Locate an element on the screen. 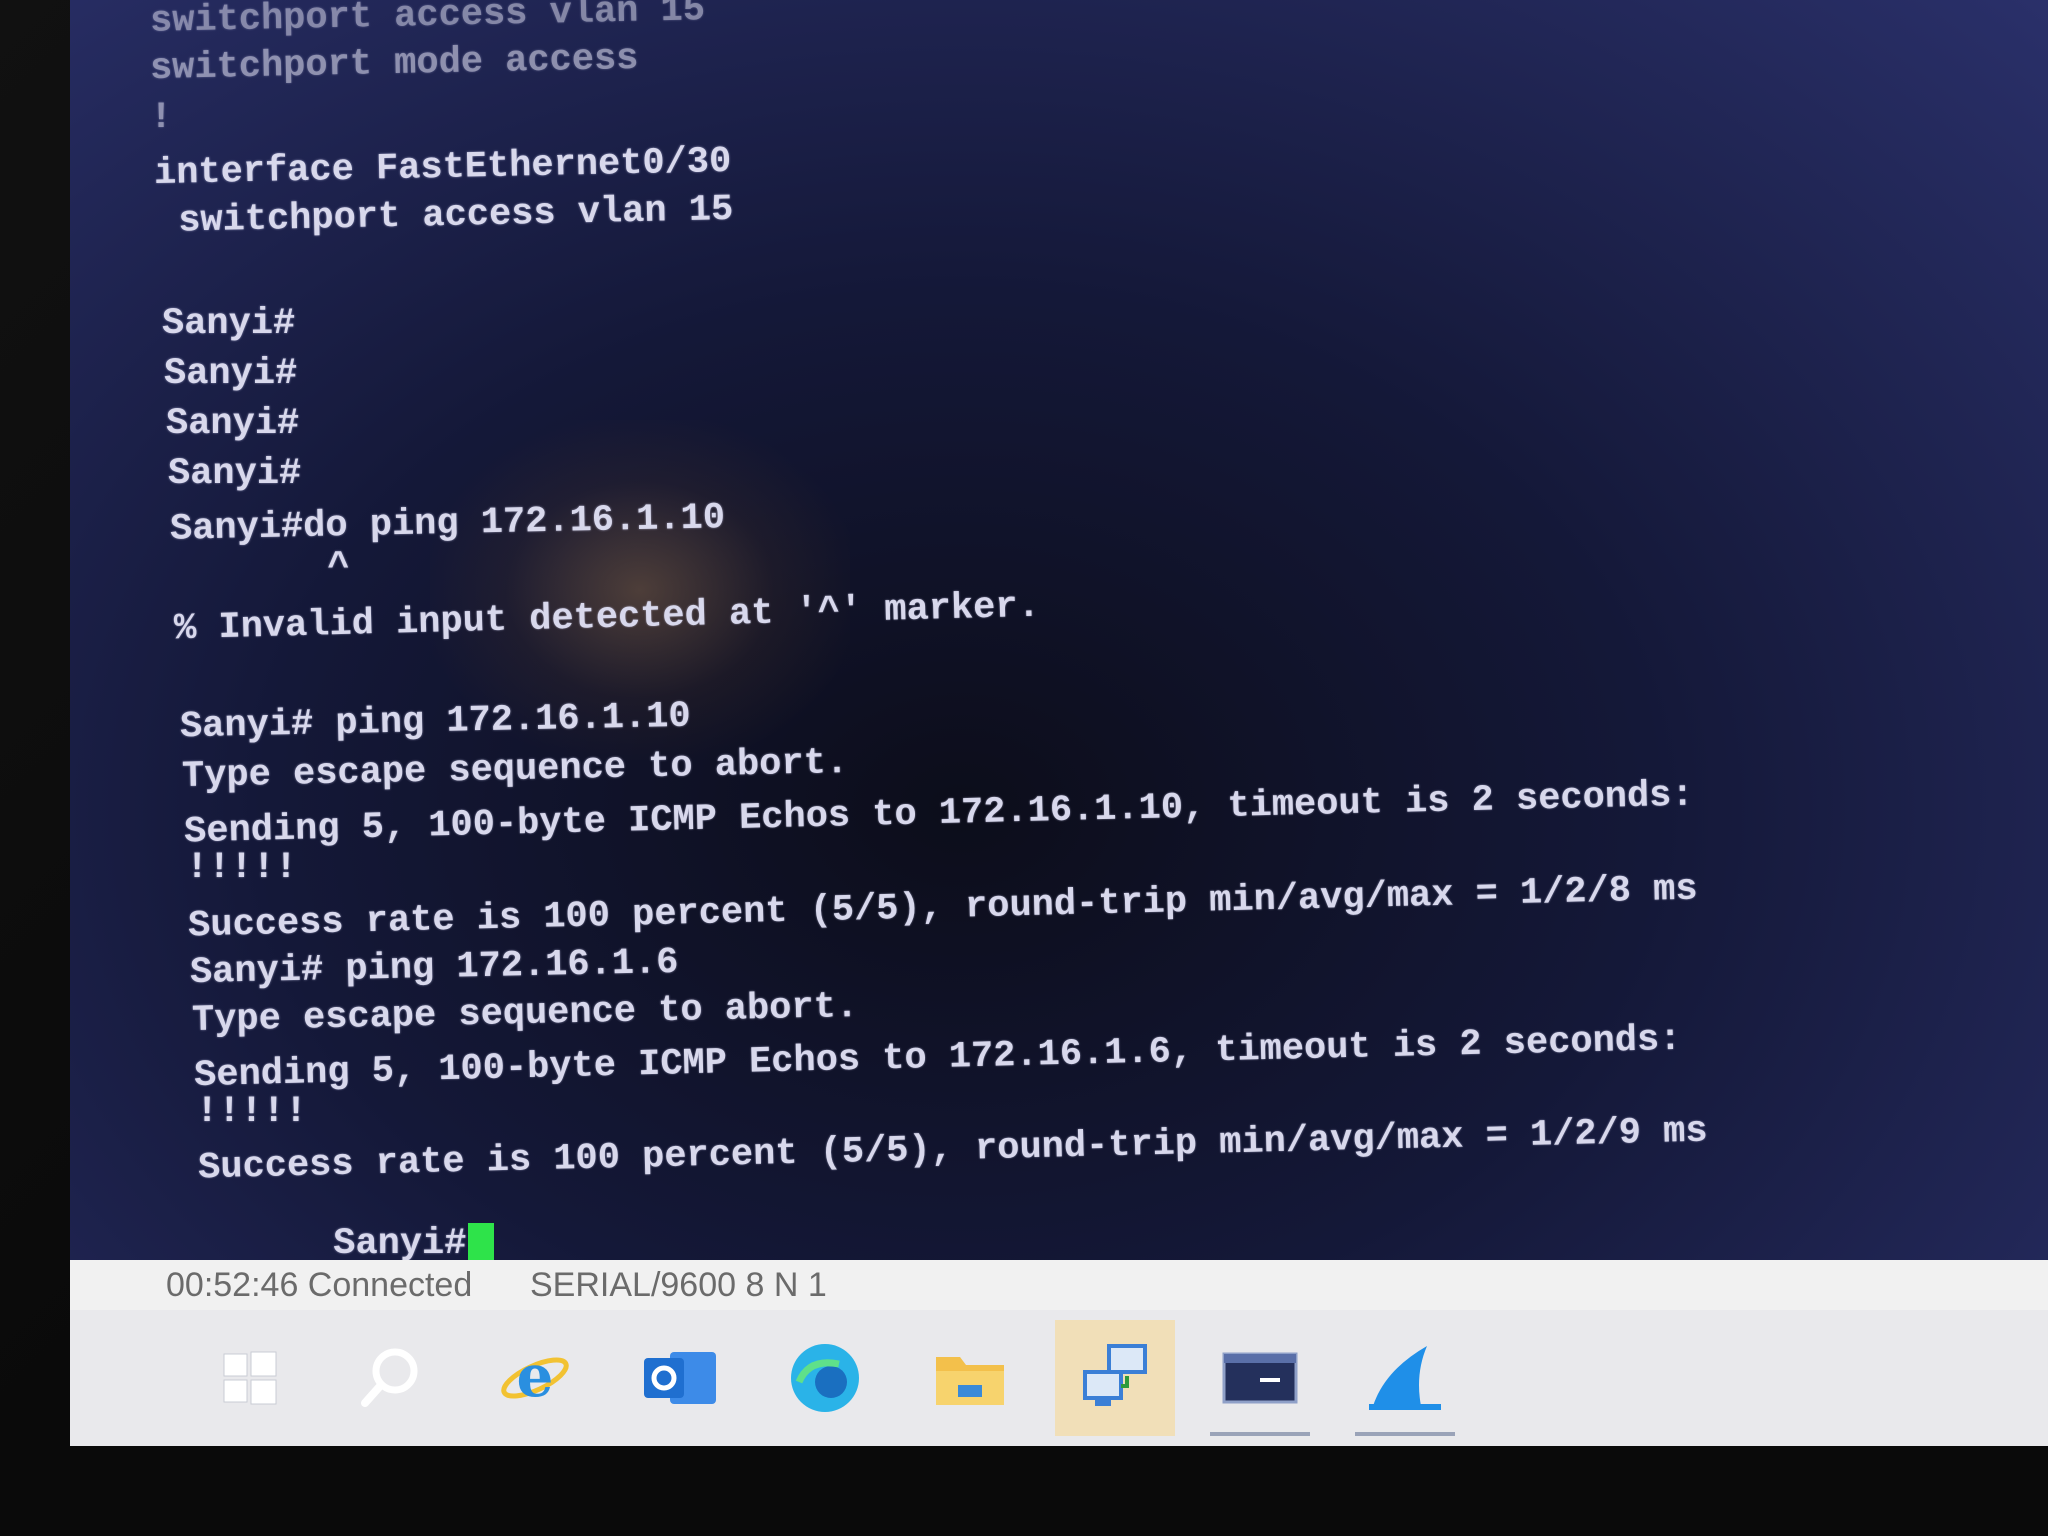 The width and height of the screenshot is (2048, 1536). search-button is located at coordinates (390, 1378).